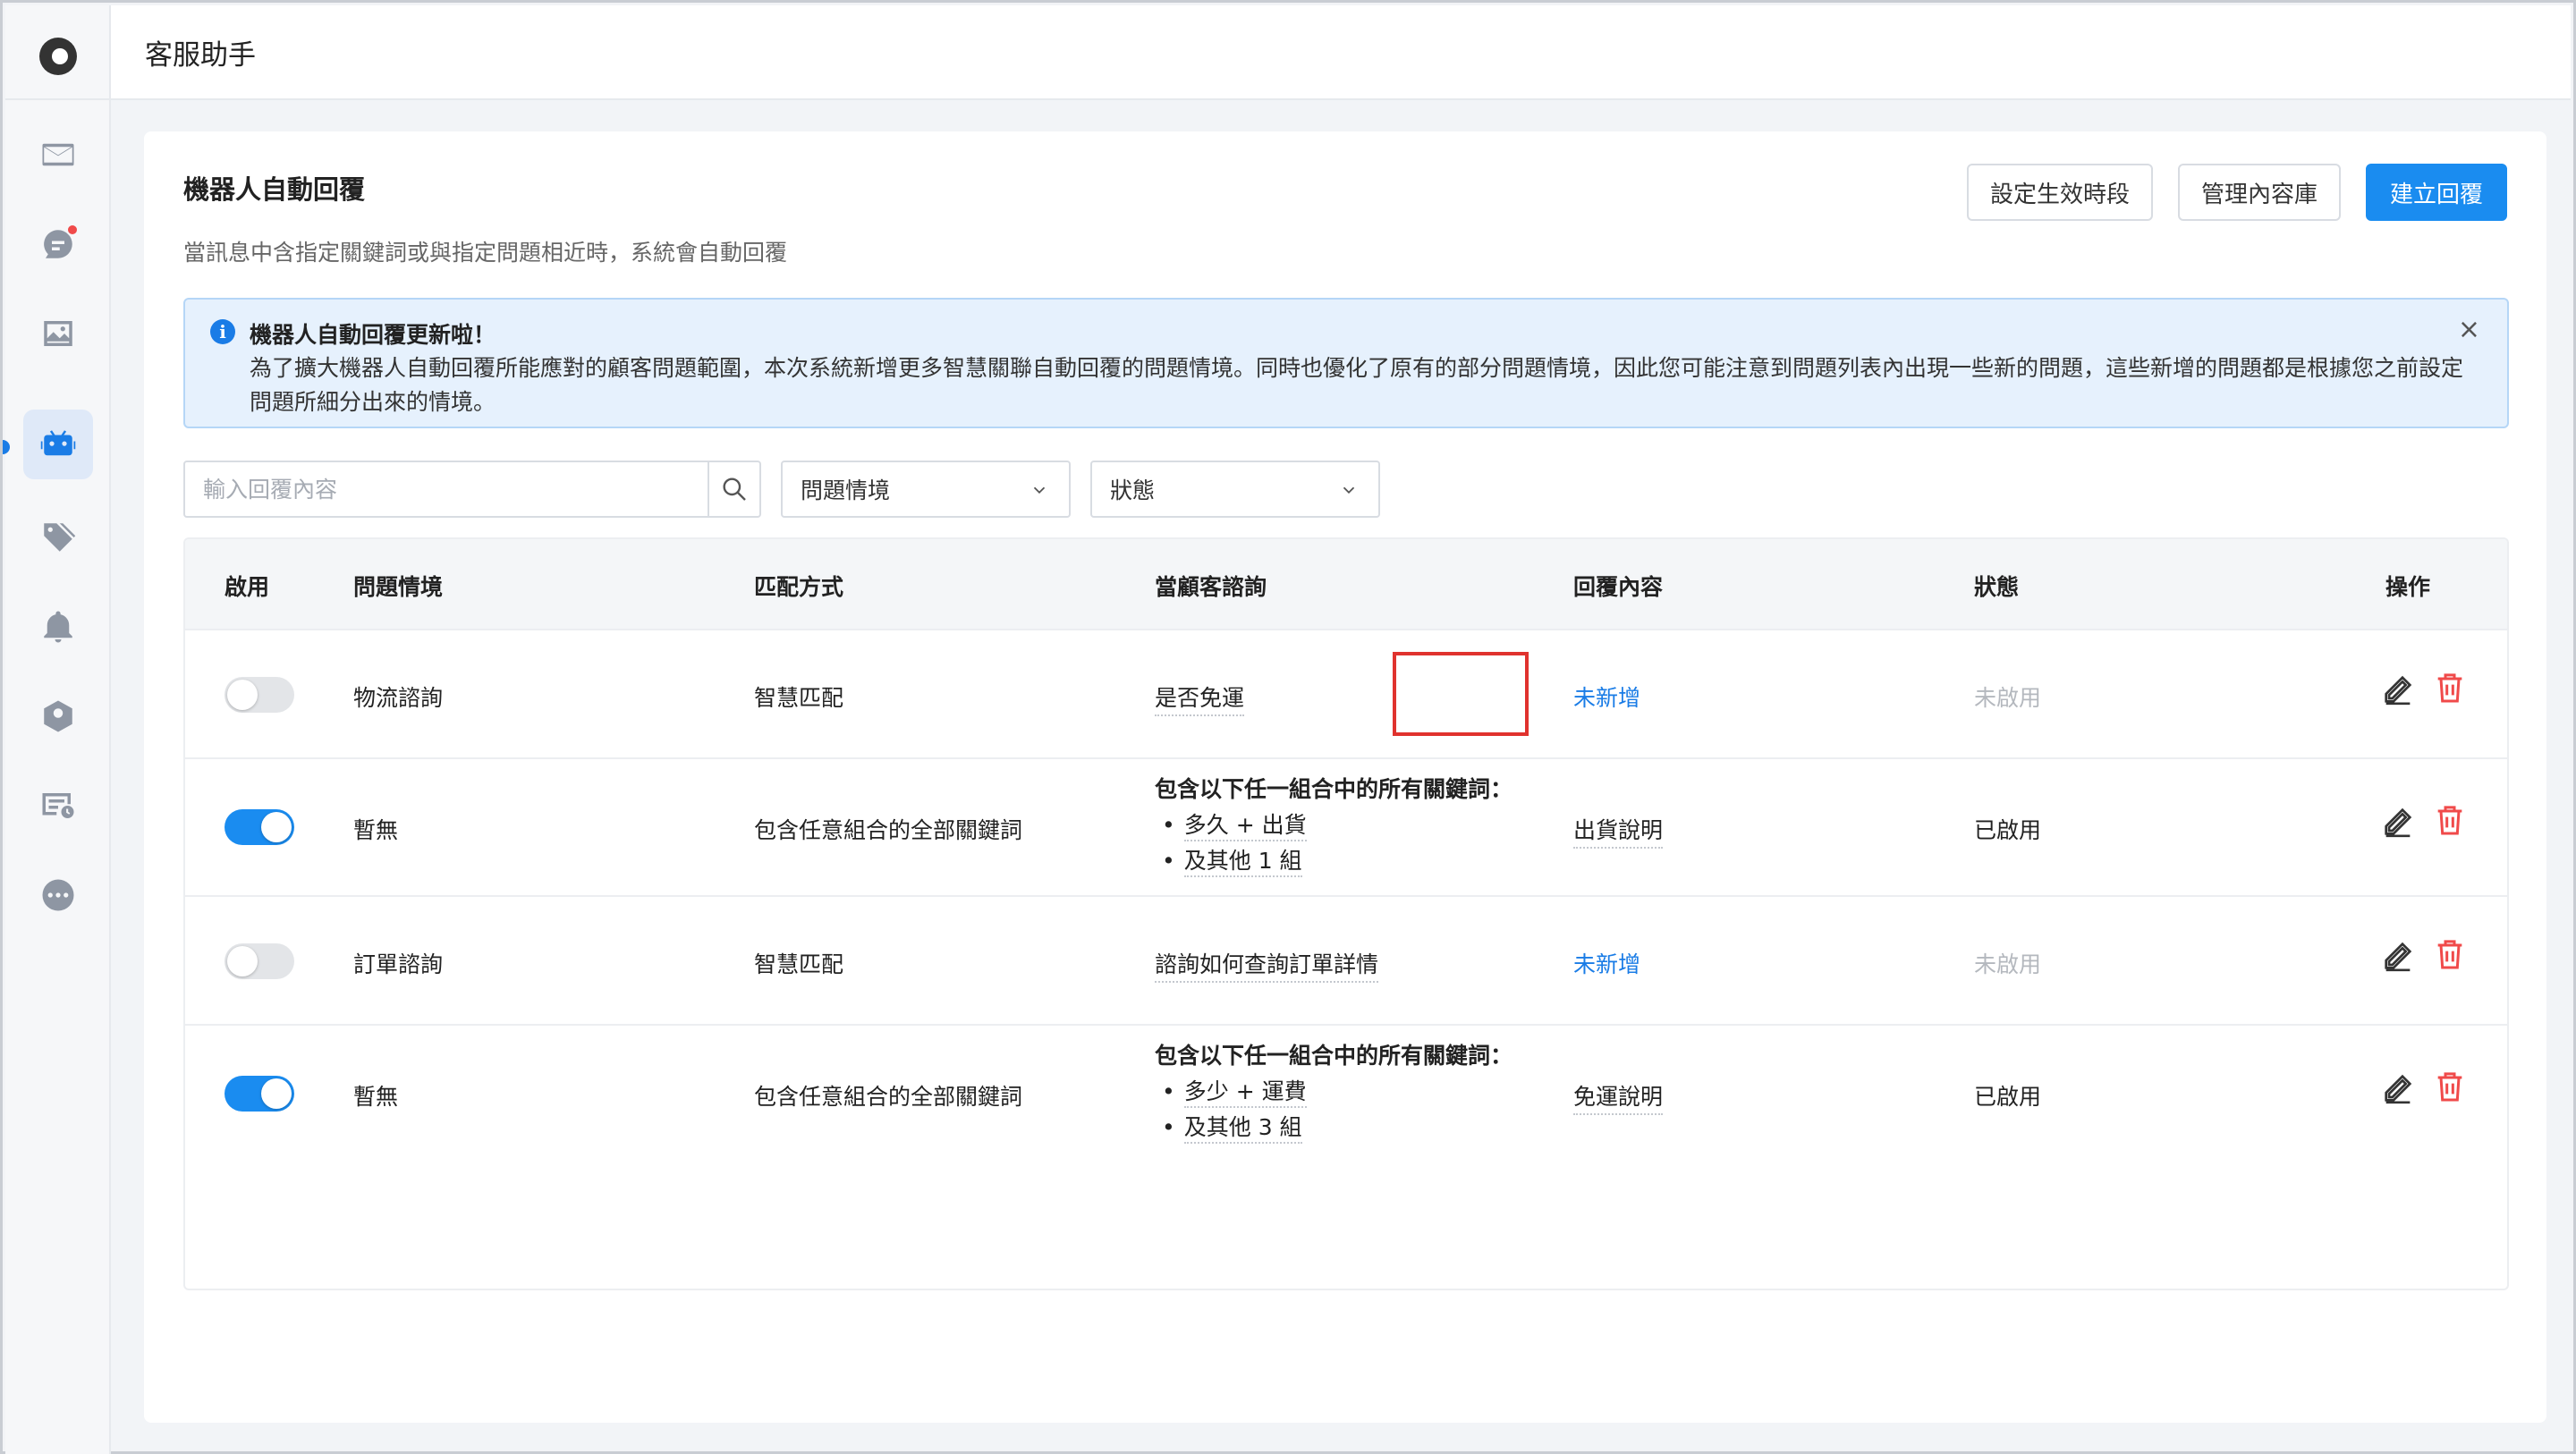 This screenshot has width=2576, height=1454. What do you see at coordinates (2060, 193) in the screenshot?
I see `set-schedule-button: 設定生效時段` at bounding box center [2060, 193].